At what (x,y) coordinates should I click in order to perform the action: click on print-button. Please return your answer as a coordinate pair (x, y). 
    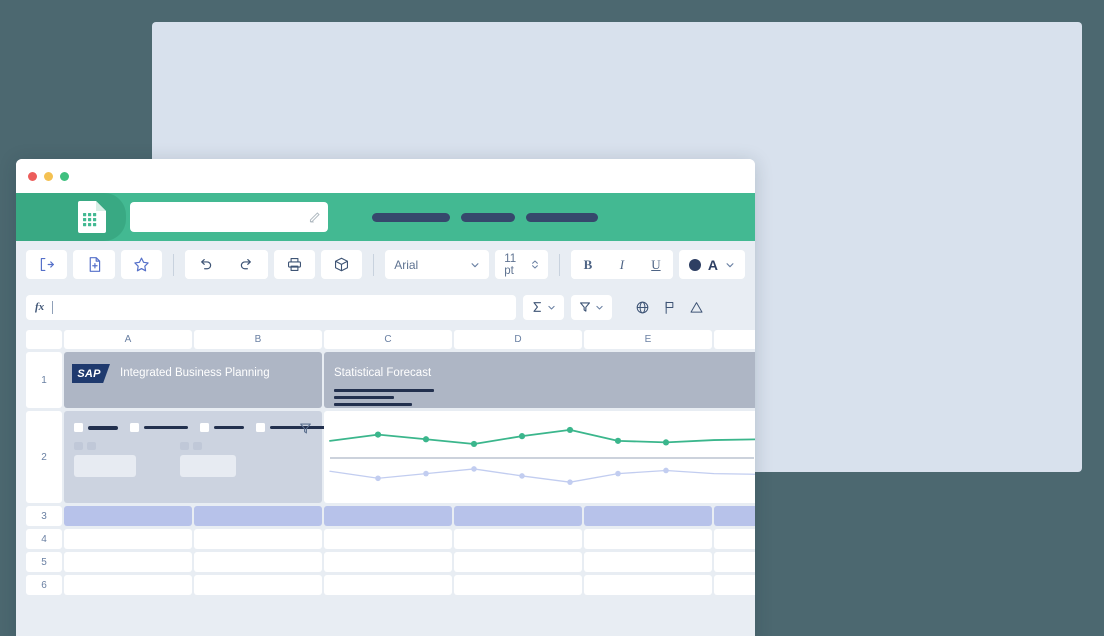
    Looking at the image, I should click on (294, 264).